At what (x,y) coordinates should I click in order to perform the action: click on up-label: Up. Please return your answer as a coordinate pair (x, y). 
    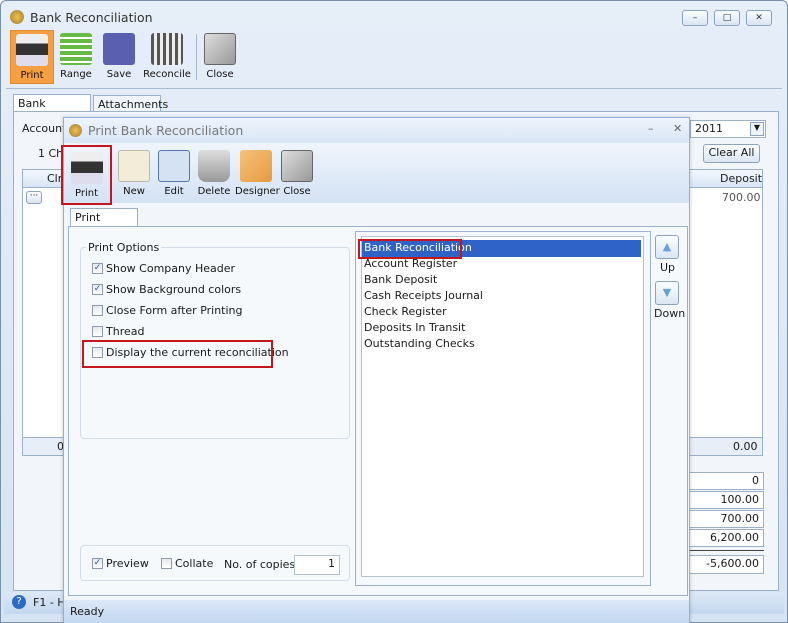
    Looking at the image, I should click on (668, 267).